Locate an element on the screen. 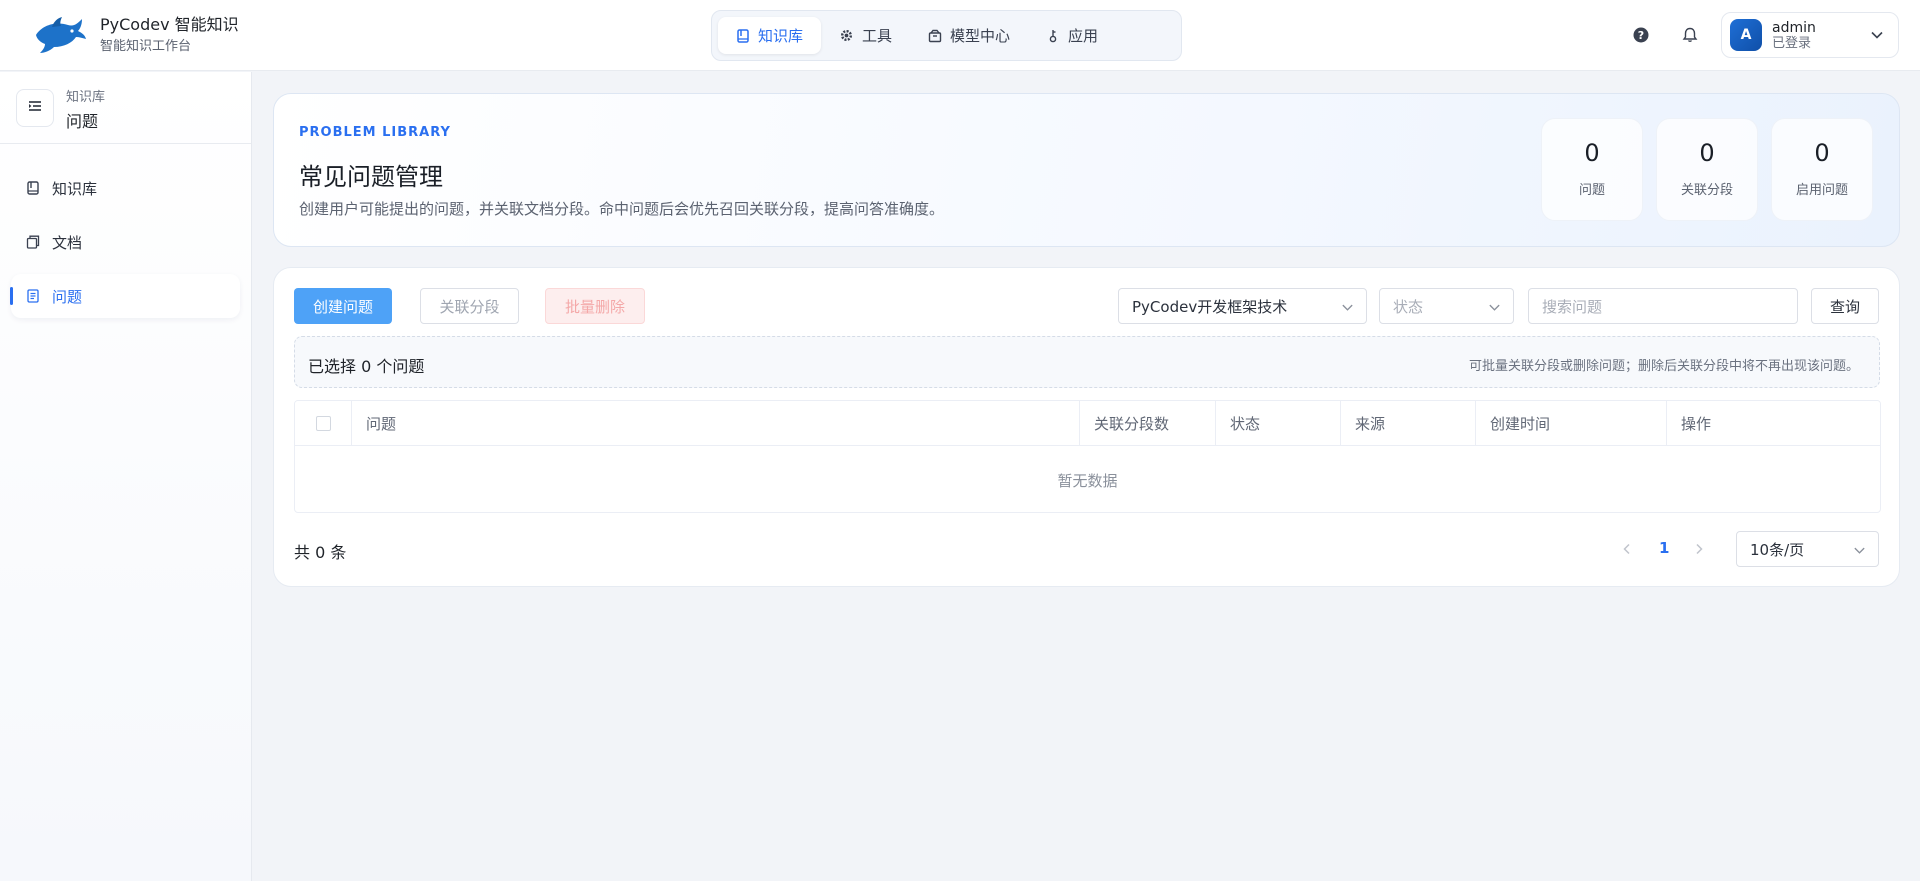 This screenshot has width=1920, height=881. select-all-cell is located at coordinates (323, 423).